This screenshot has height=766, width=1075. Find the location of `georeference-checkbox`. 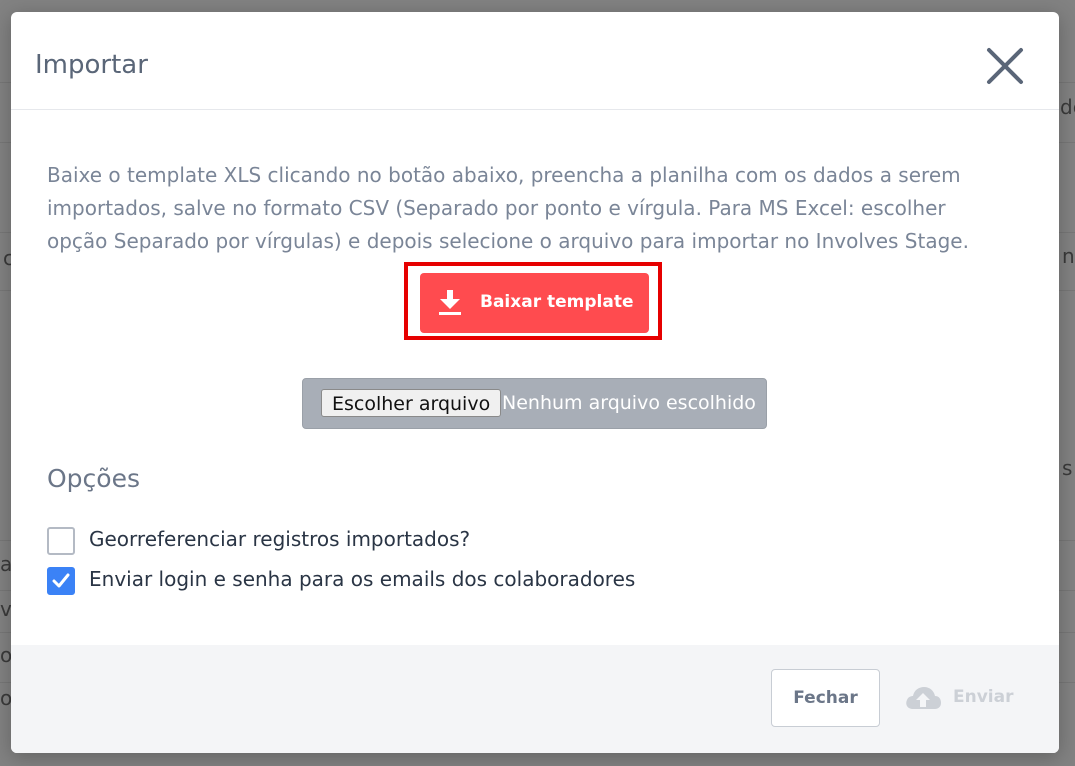

georeference-checkbox is located at coordinates (61, 541).